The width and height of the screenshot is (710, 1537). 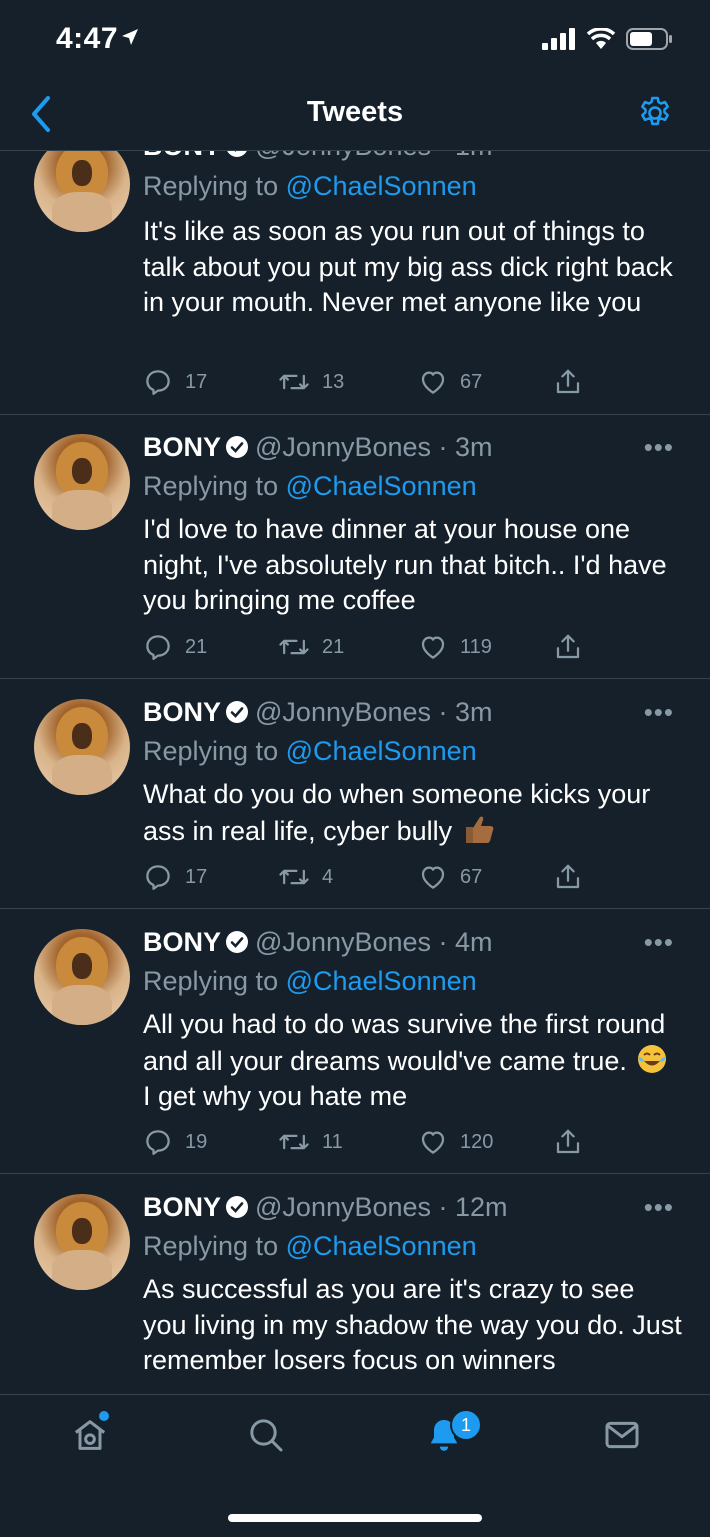 What do you see at coordinates (196, 1141) in the screenshot?
I see `reply-count: 19` at bounding box center [196, 1141].